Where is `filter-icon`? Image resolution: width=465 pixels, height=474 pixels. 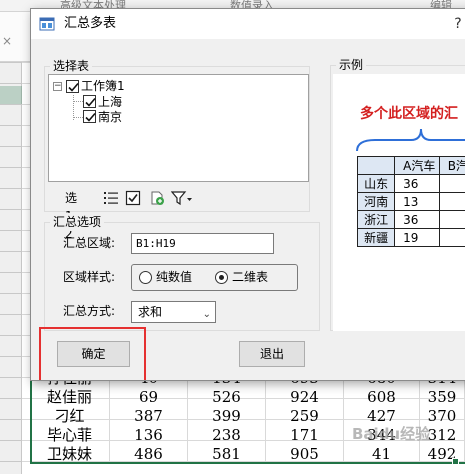 filter-icon is located at coordinates (182, 198).